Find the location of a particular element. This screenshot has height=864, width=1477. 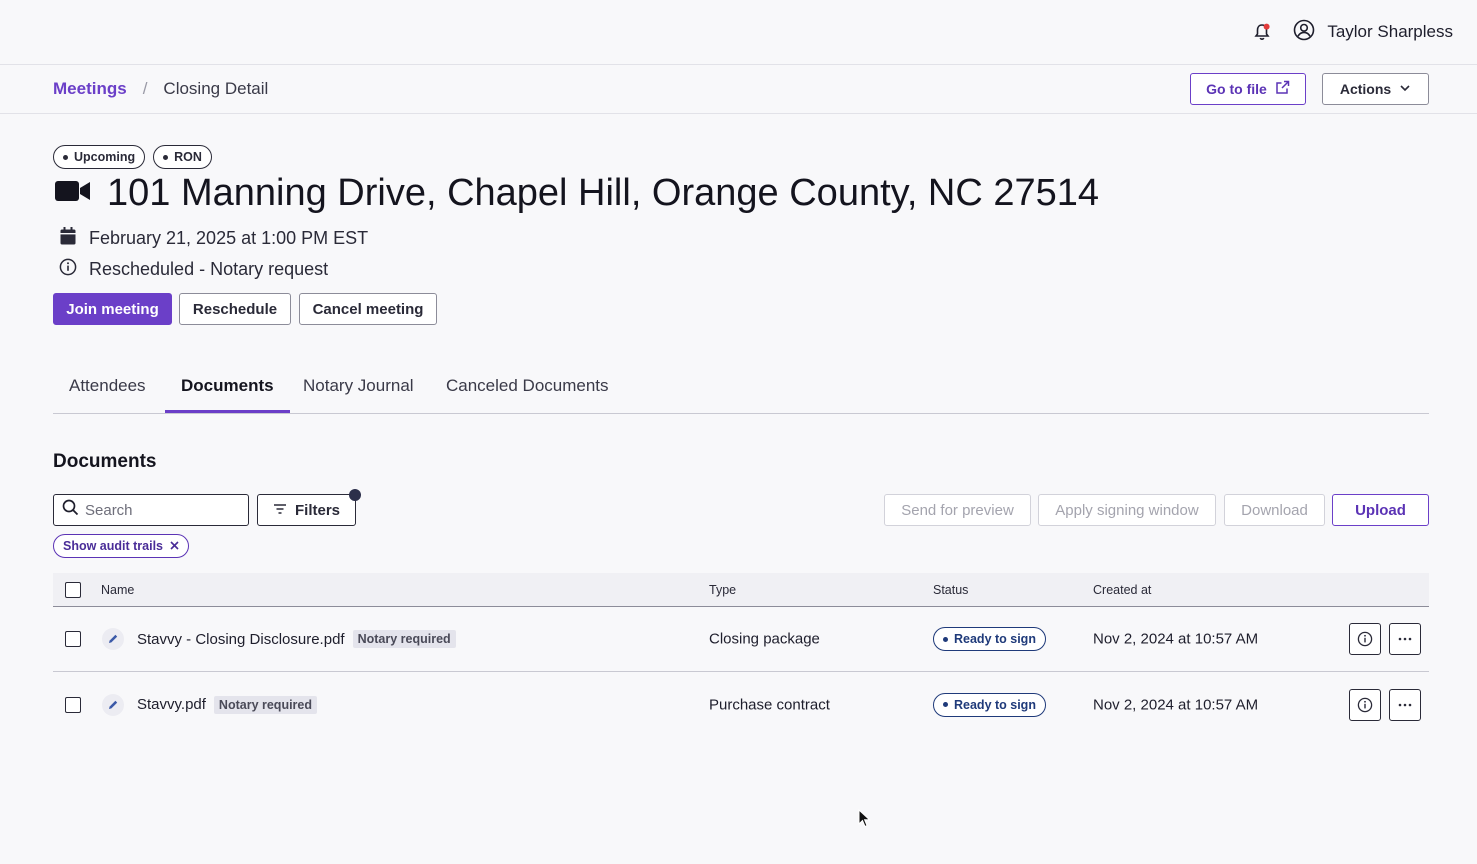

tab-canceled-documents: Canceled Documents is located at coordinates (527, 387).